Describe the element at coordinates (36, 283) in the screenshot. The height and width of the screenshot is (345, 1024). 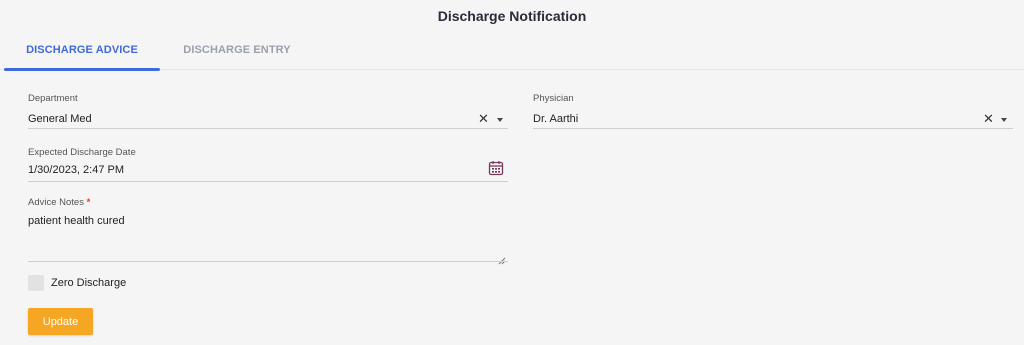
I see `zero-discharge-checkbox` at that location.